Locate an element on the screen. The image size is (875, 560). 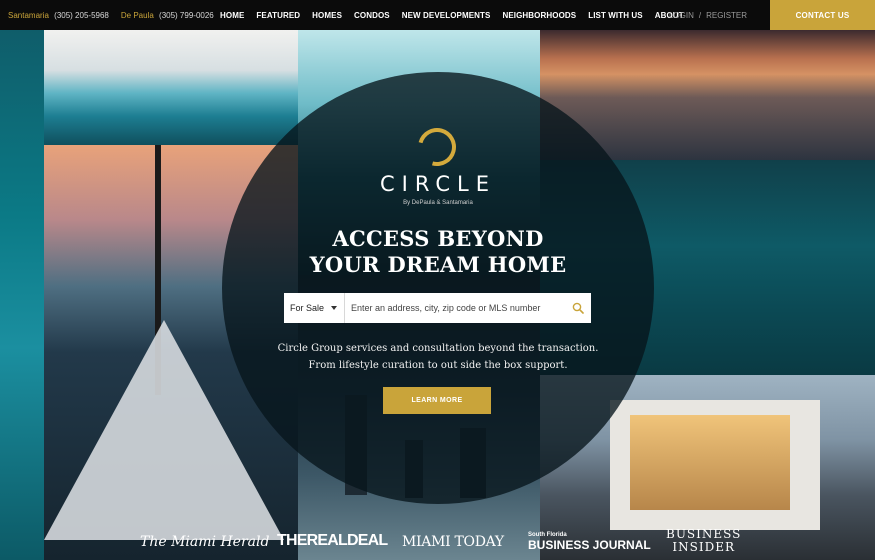
hero-headline: ACCESS BEYOND YOUR DREAM HOME is located at coordinates (438, 252).